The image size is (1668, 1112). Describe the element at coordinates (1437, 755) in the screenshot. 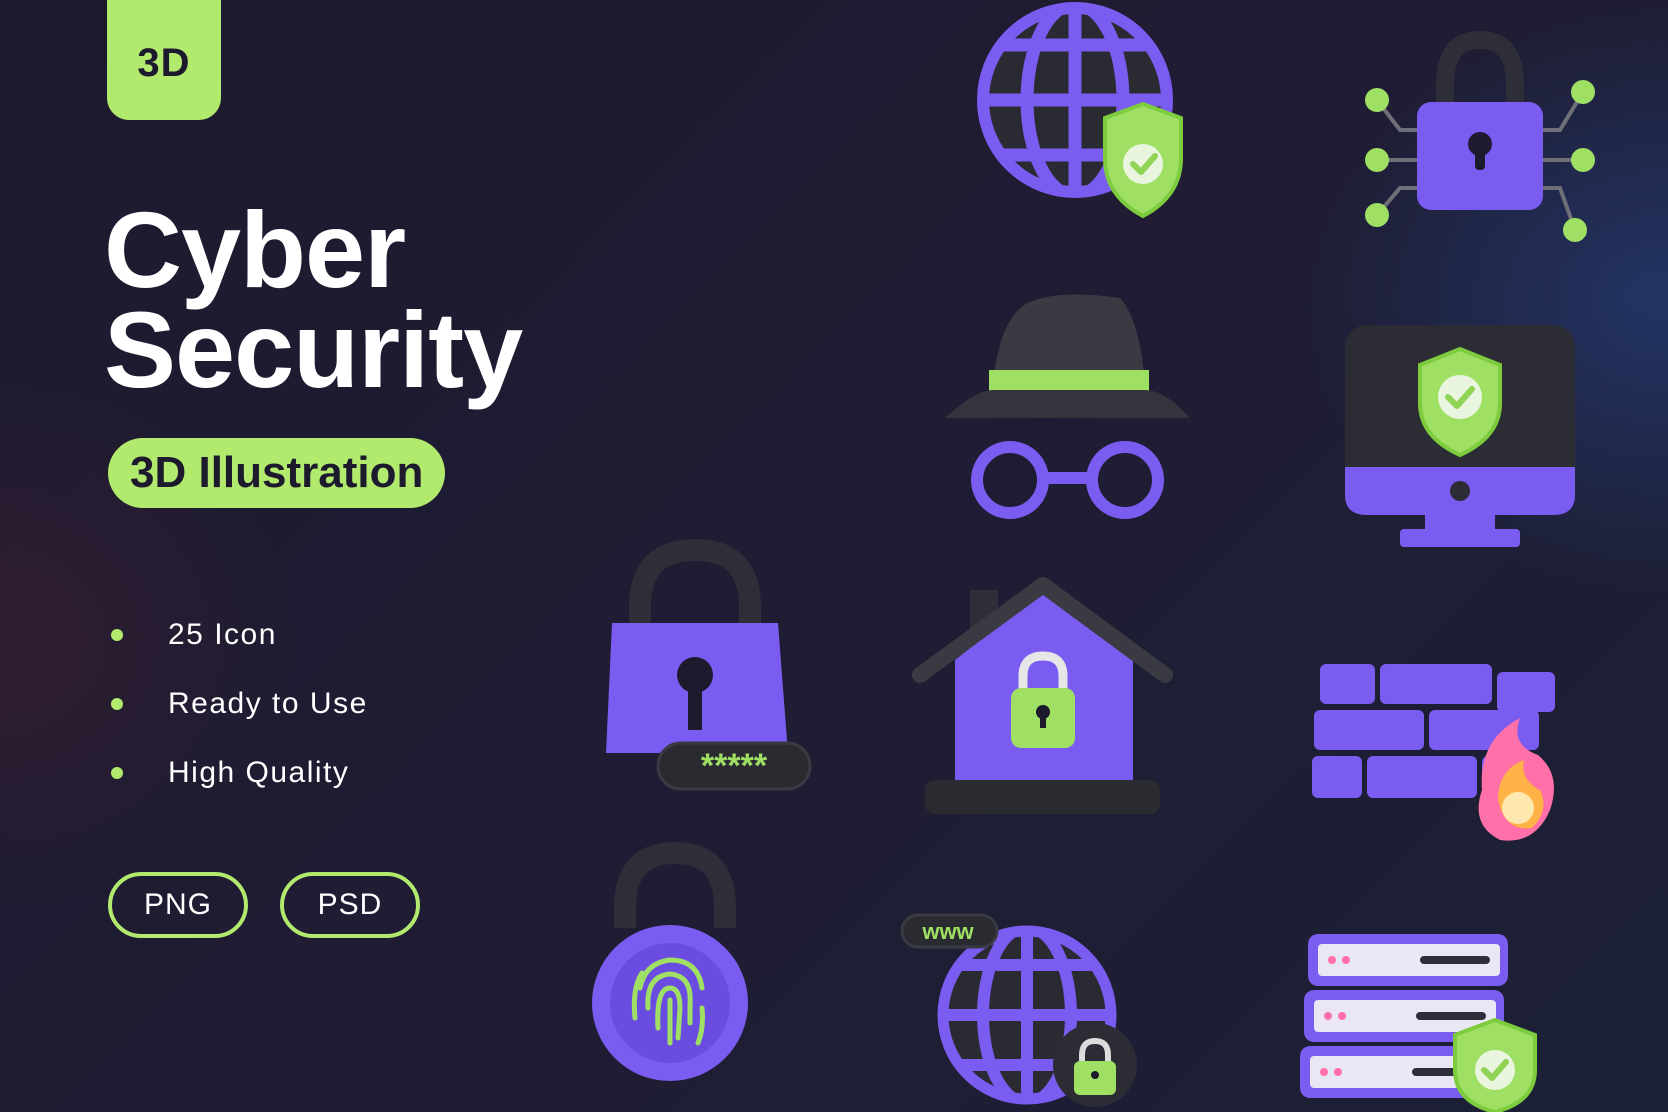

I see `firewall-icon` at that location.